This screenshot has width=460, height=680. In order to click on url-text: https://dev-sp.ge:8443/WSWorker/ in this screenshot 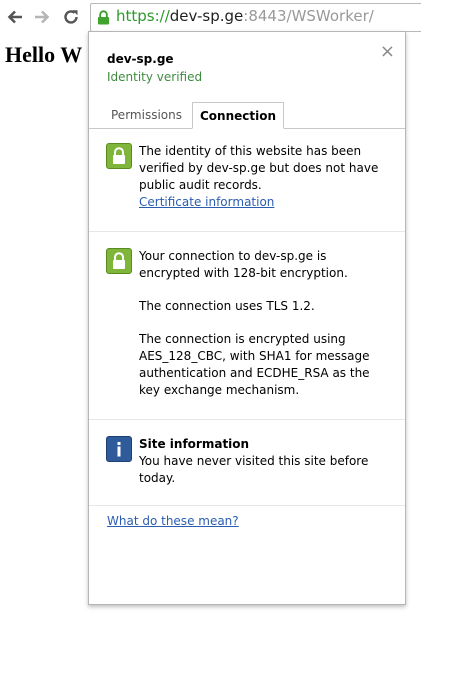, I will do `click(245, 16)`.